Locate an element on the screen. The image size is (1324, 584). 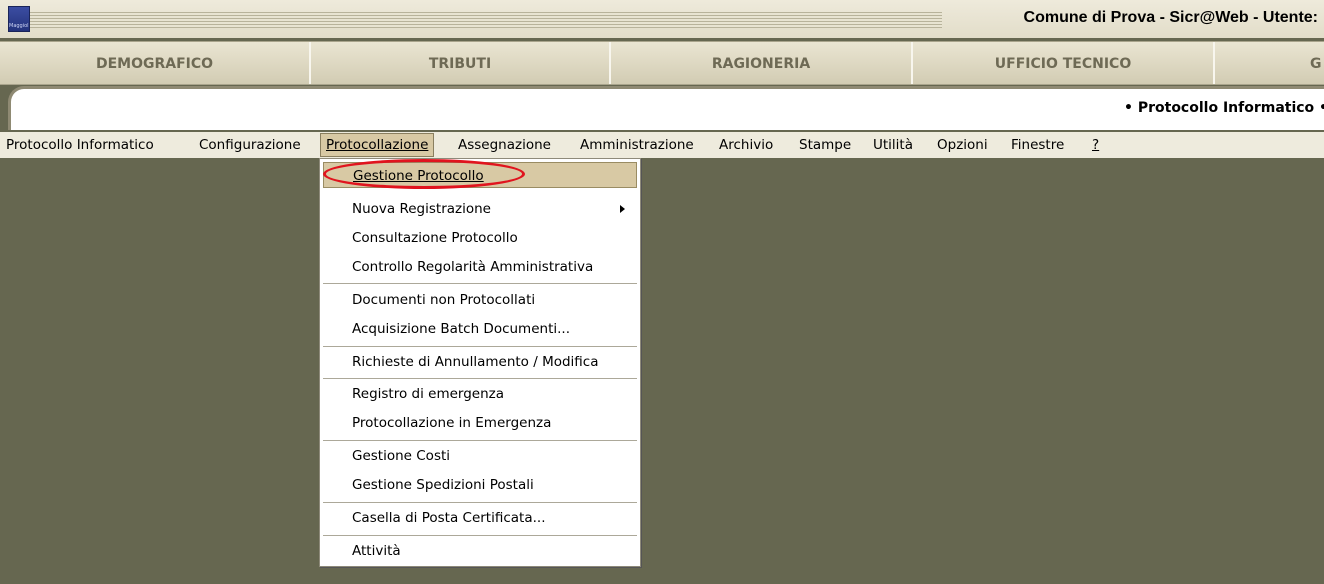
menu-stampe: Stampe is located at coordinates (825, 146).